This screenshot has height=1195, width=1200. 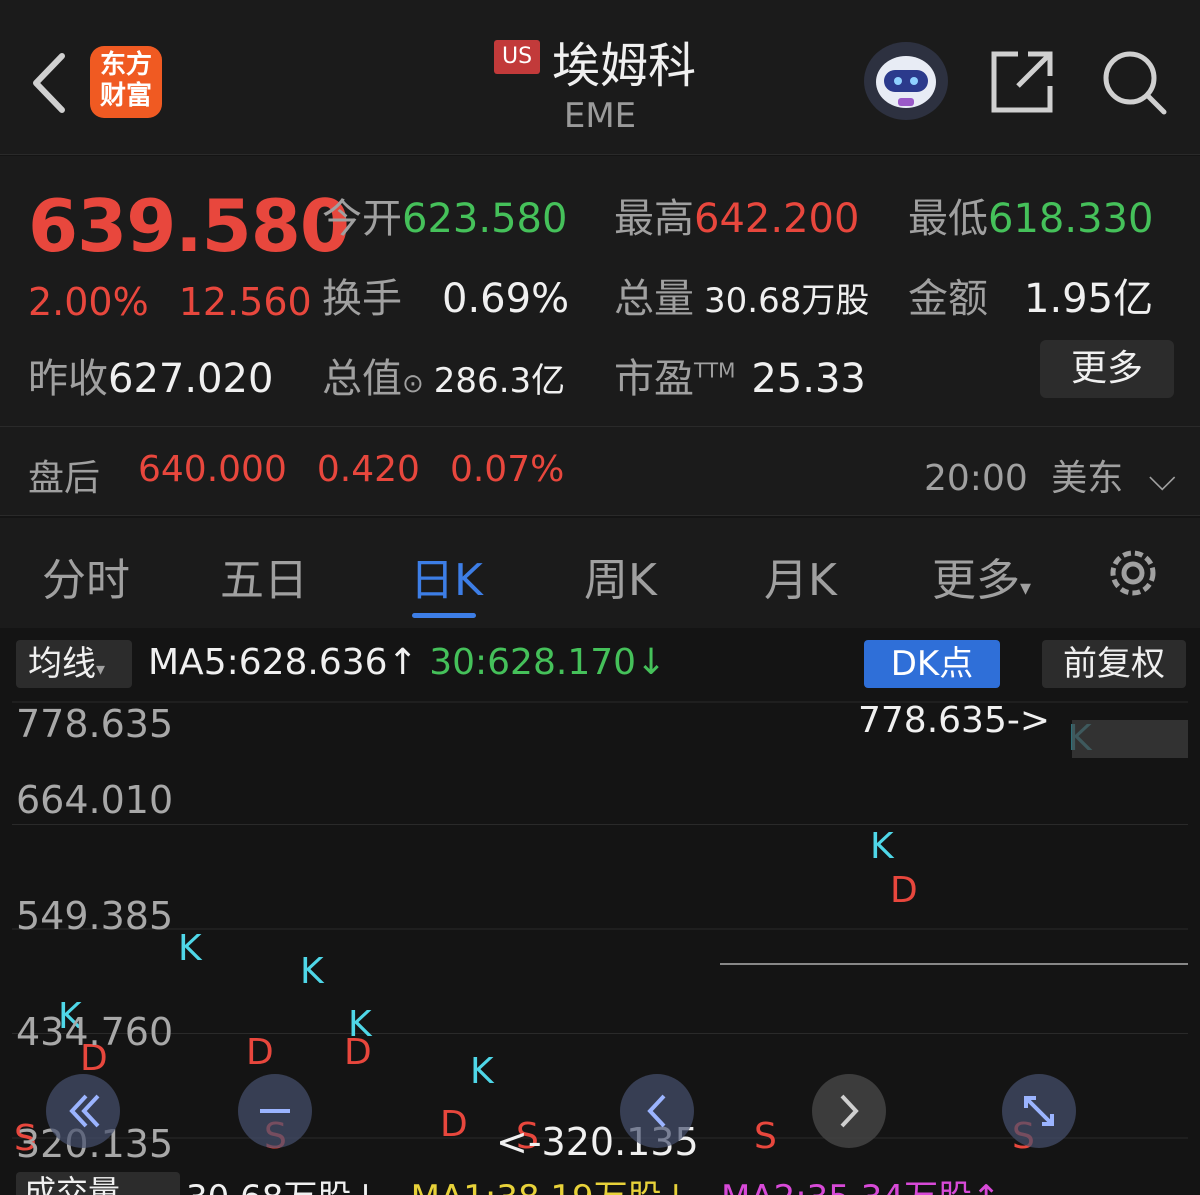 What do you see at coordinates (499, 381) in the screenshot?
I see `market-cap-value: 286.3亿` at bounding box center [499, 381].